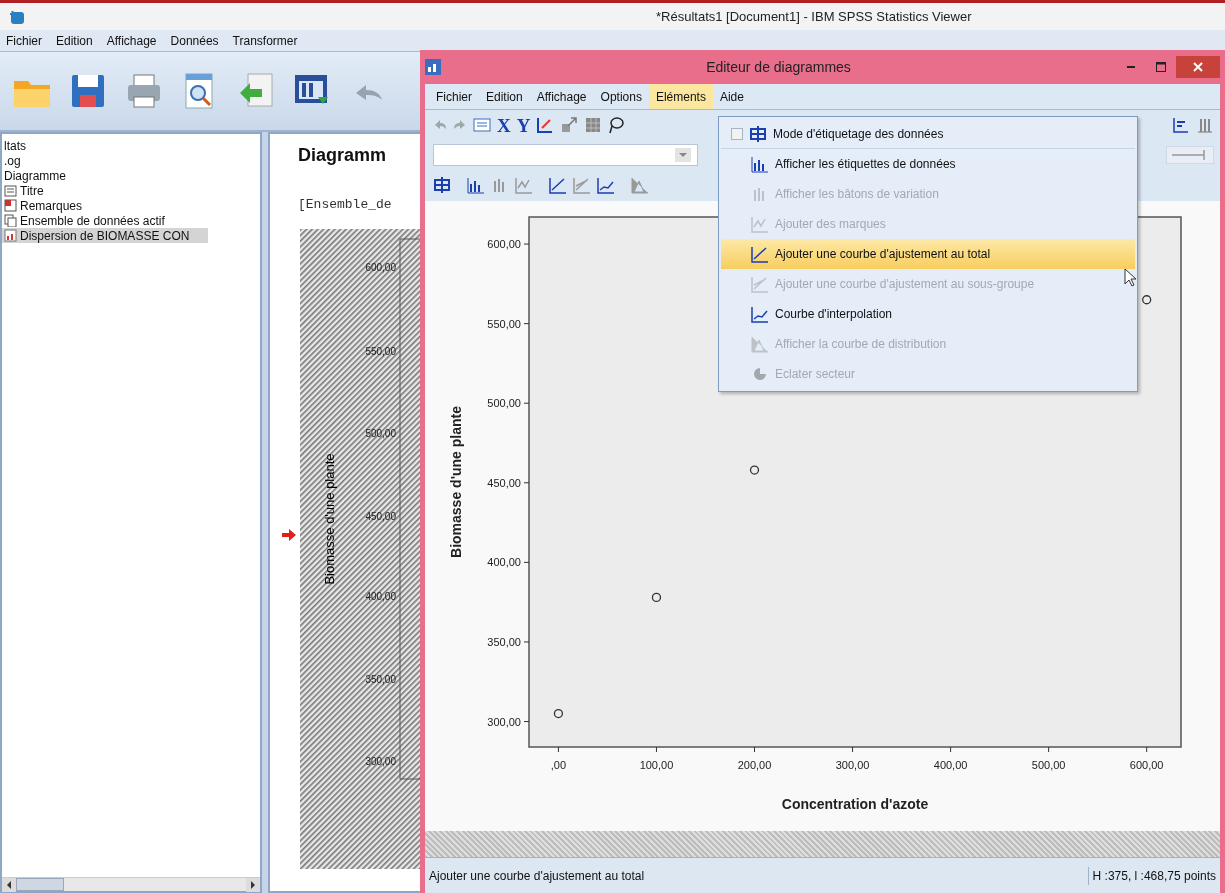  What do you see at coordinates (460, 125) in the screenshot?
I see `redo-icon` at bounding box center [460, 125].